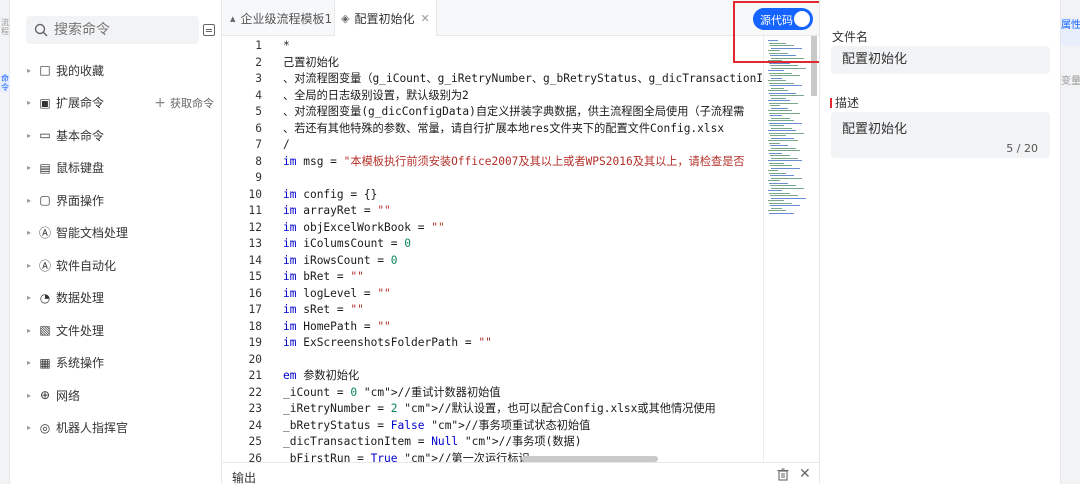  Describe the element at coordinates (520, 473) in the screenshot. I see `output-panel: 输出 ✕` at that location.